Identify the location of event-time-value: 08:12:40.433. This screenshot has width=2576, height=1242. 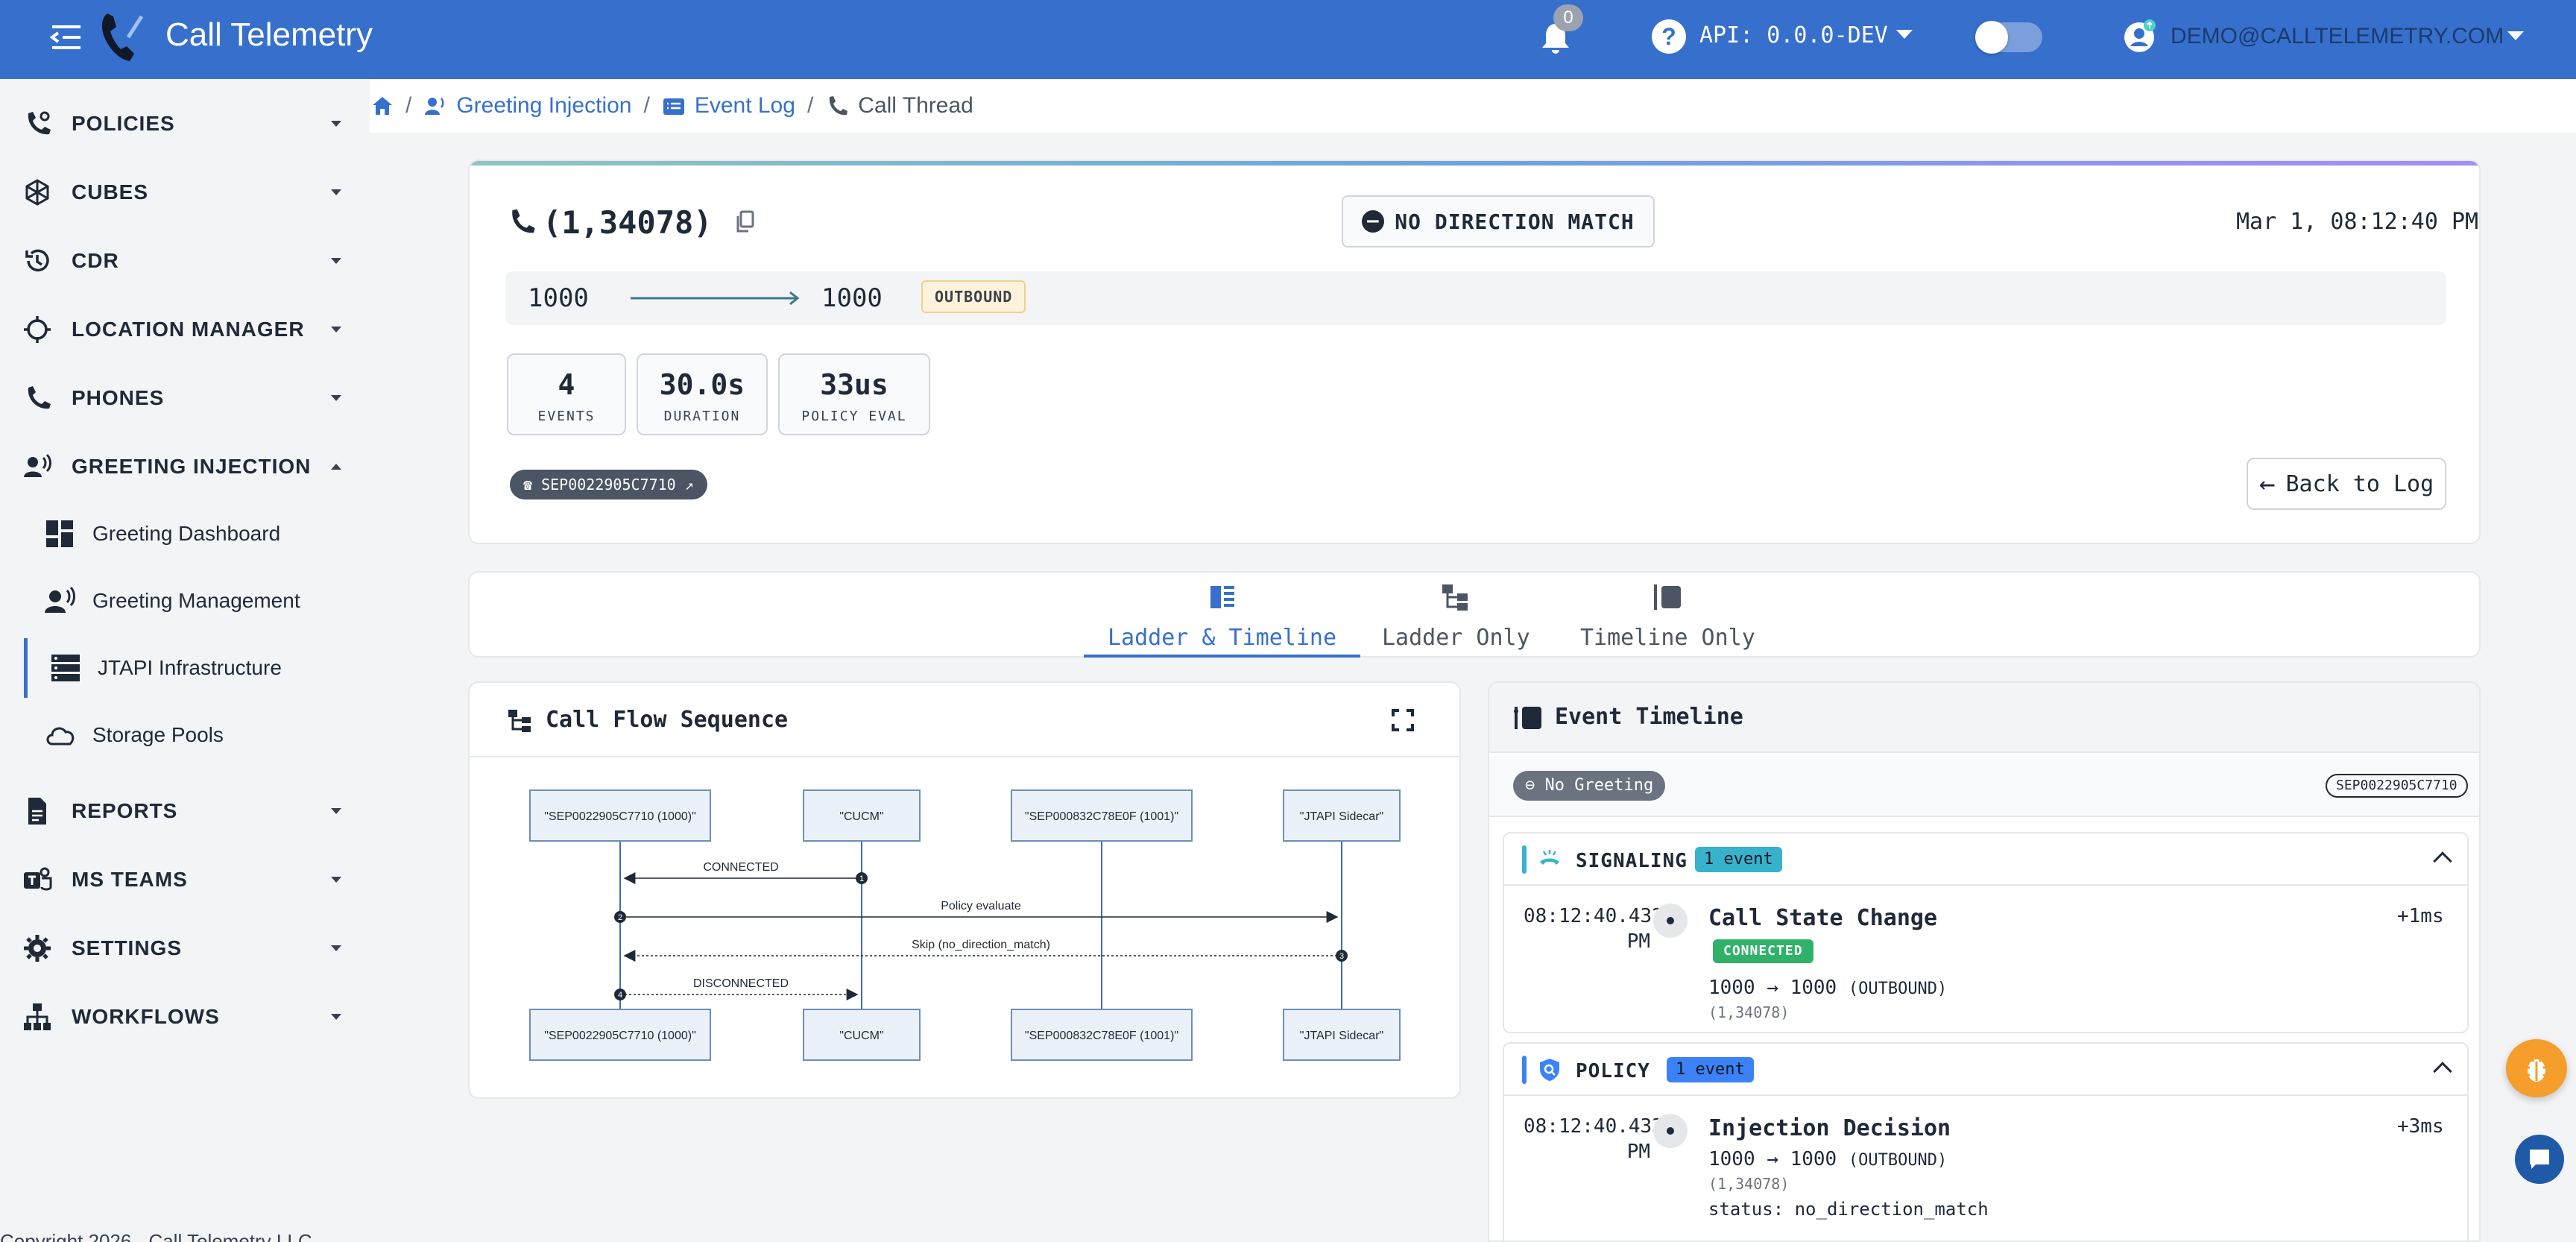
(1594, 1126).